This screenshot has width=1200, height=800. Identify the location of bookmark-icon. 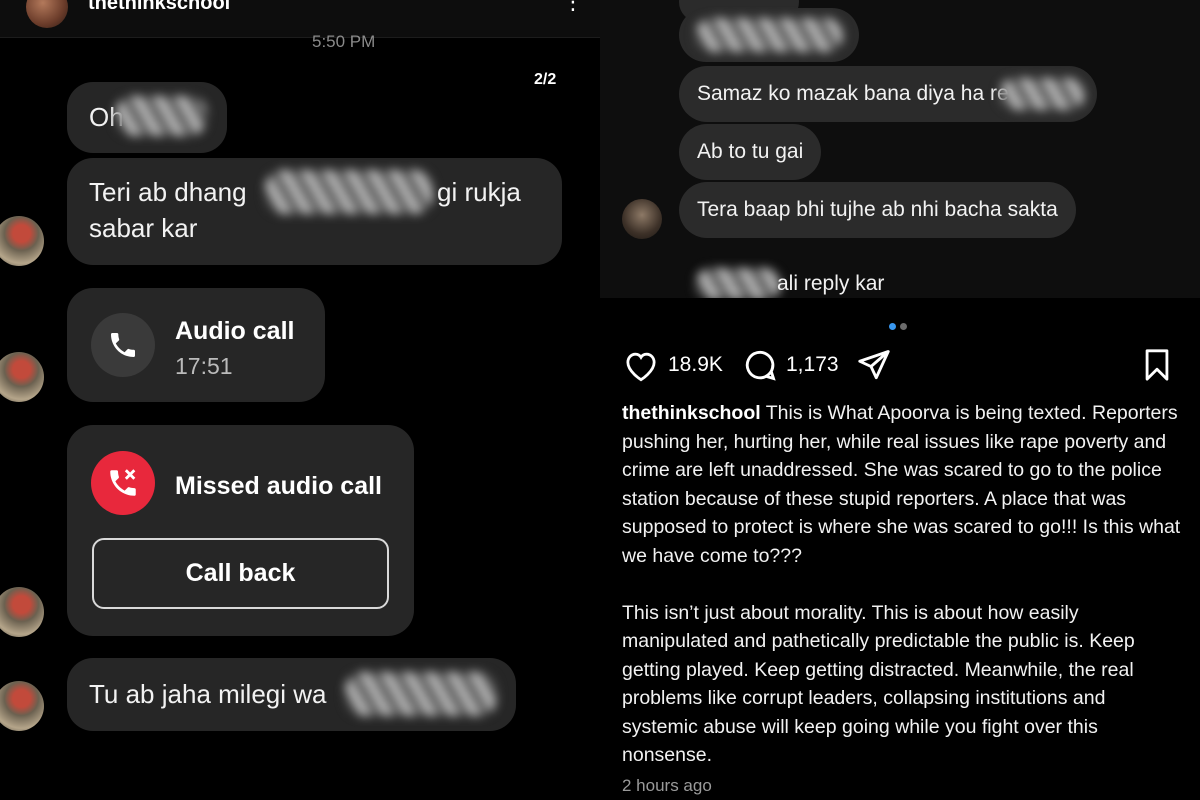
(1157, 365).